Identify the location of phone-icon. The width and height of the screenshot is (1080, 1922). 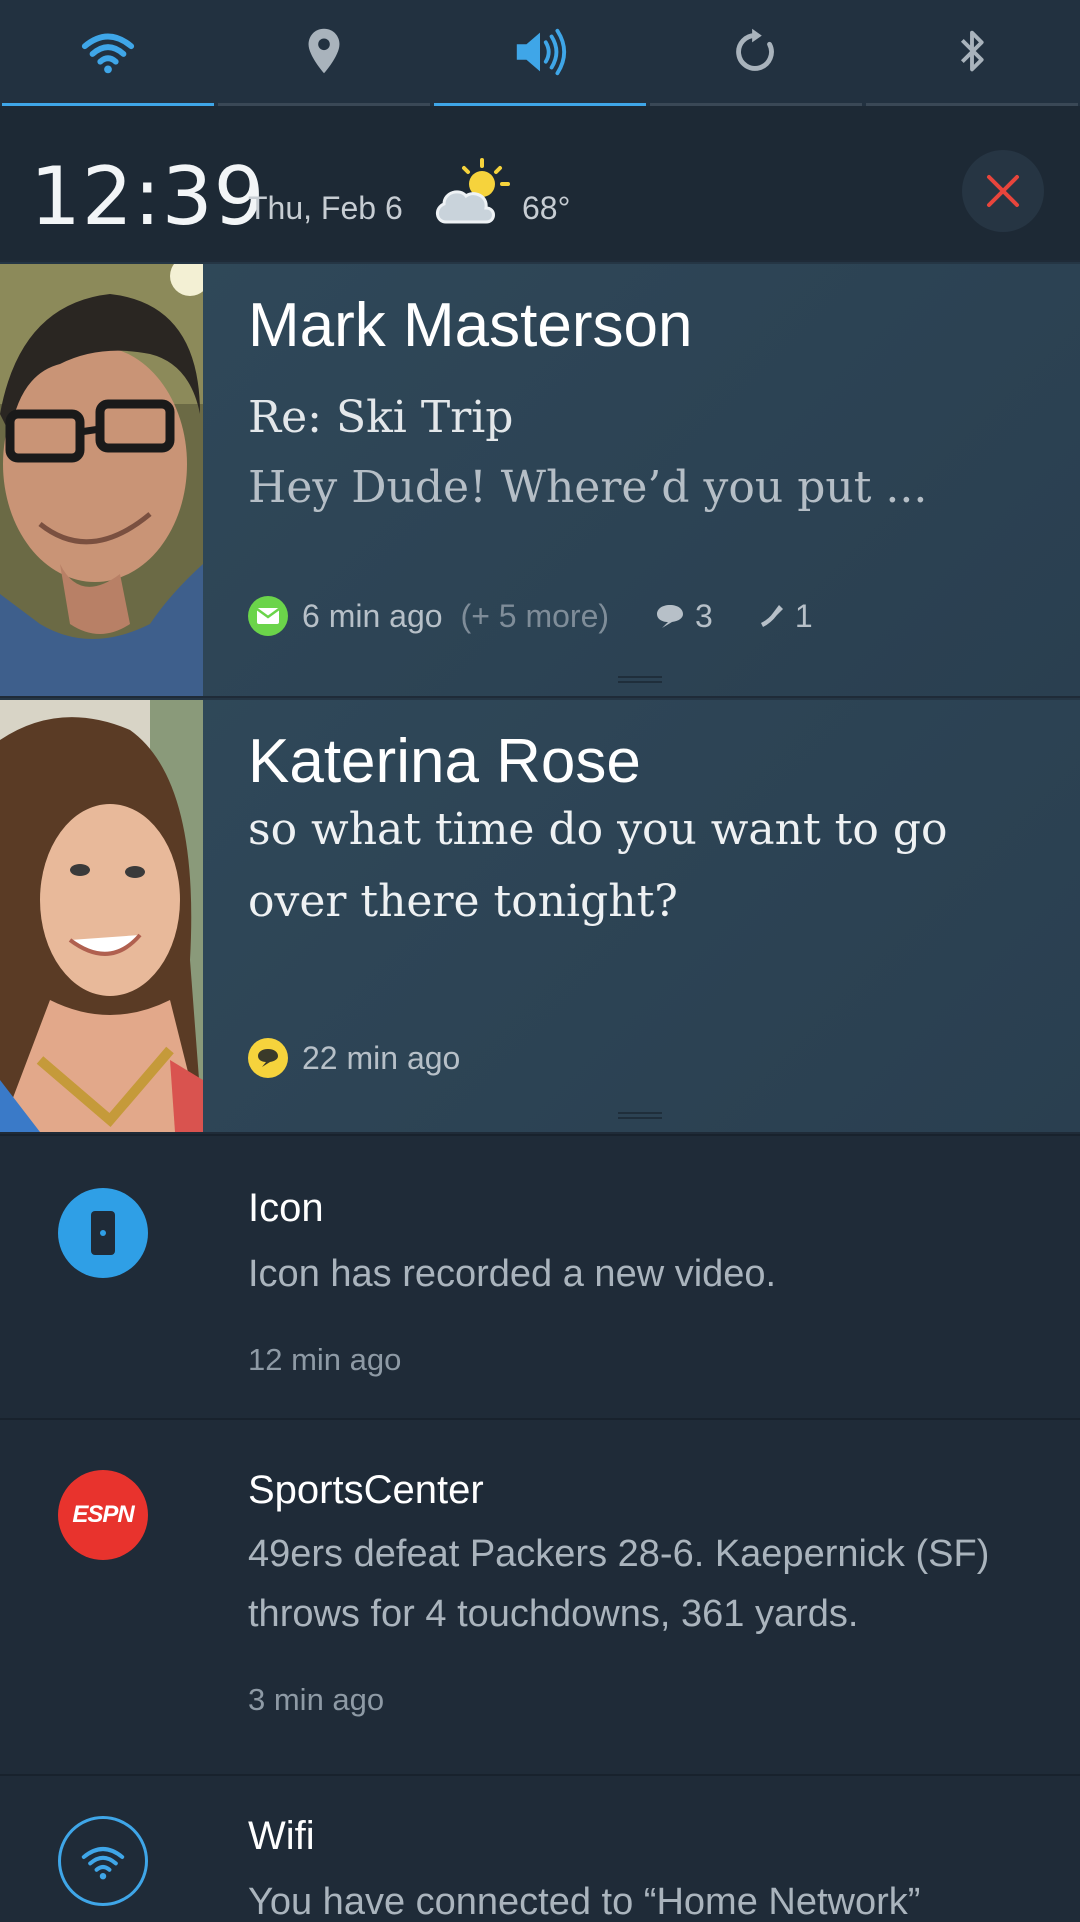
(771, 616).